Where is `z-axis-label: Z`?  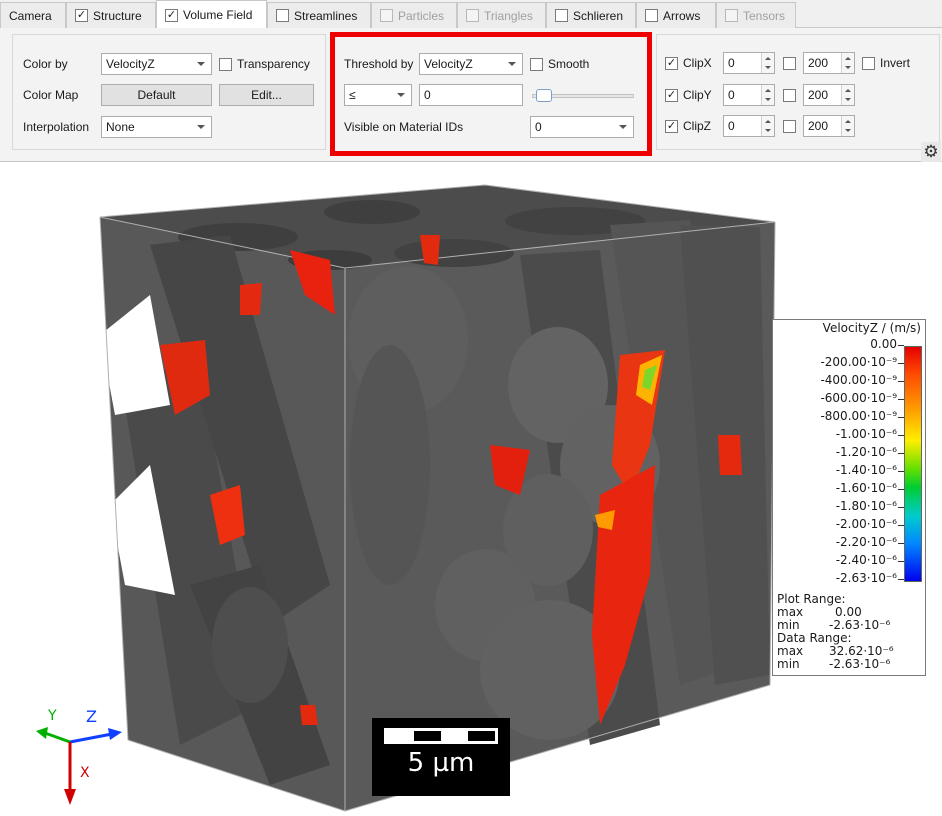
z-axis-label: Z is located at coordinates (91, 716).